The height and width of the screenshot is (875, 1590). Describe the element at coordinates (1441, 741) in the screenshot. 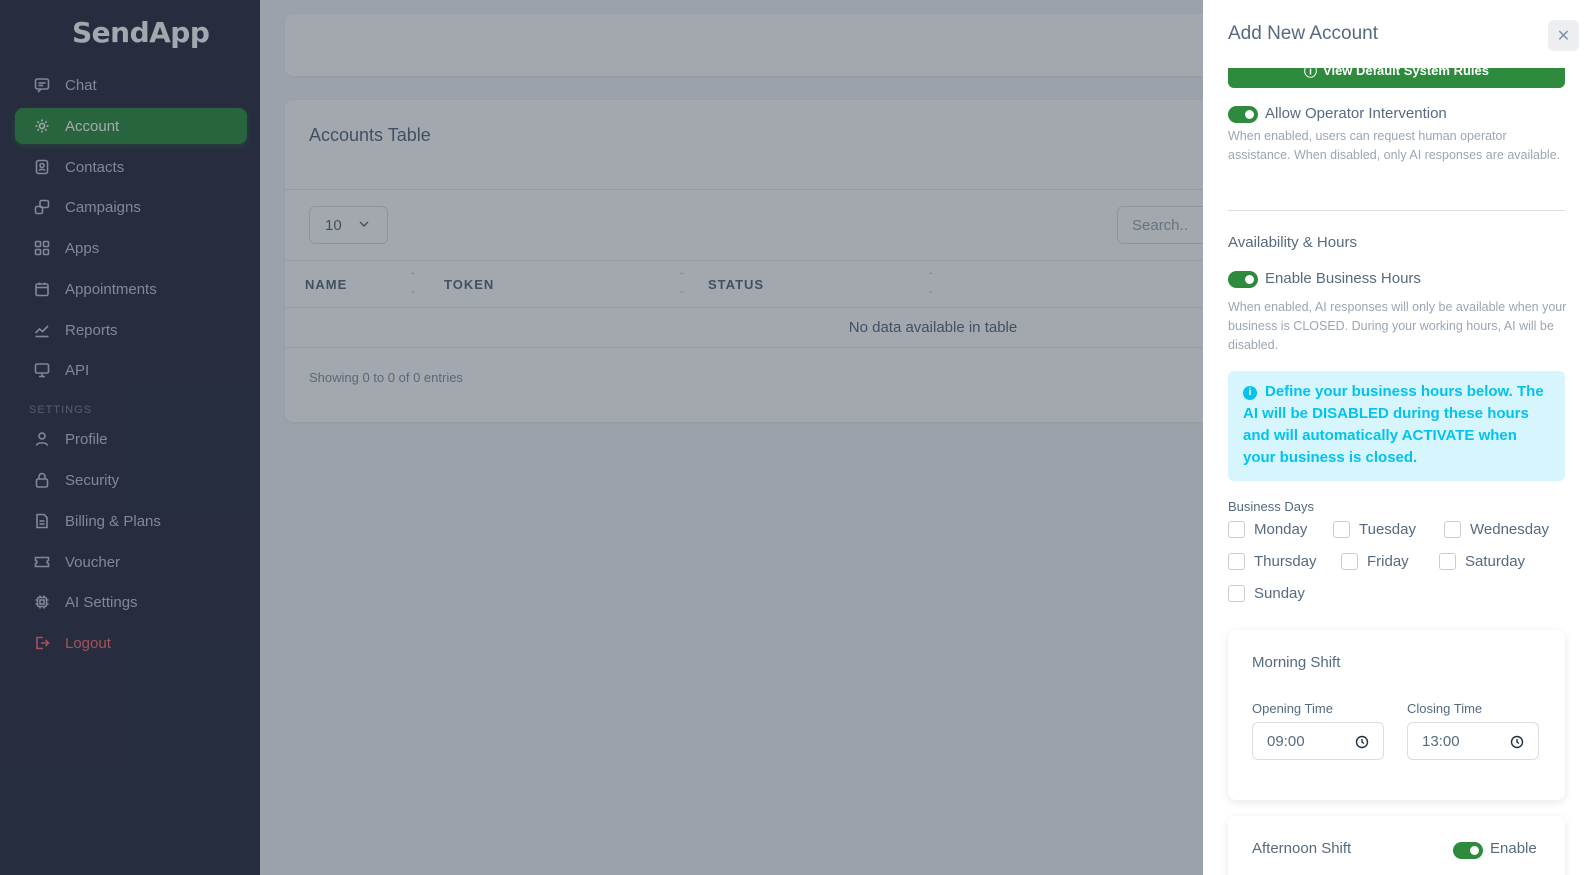

I see `closing-time-value: 13:00` at that location.